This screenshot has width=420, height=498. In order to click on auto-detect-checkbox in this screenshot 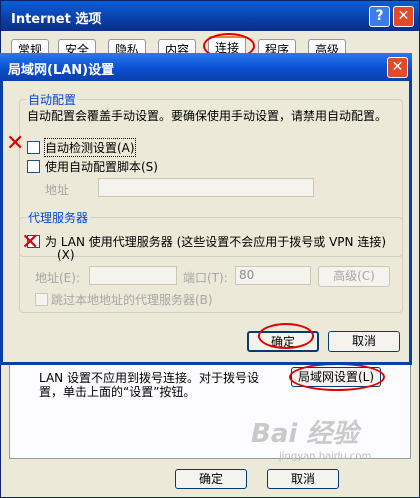, I will do `click(33, 147)`.